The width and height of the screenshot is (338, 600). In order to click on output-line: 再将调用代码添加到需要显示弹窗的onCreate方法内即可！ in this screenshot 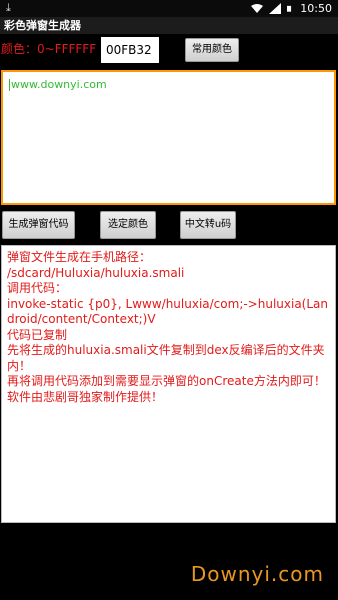, I will do `click(166, 381)`.